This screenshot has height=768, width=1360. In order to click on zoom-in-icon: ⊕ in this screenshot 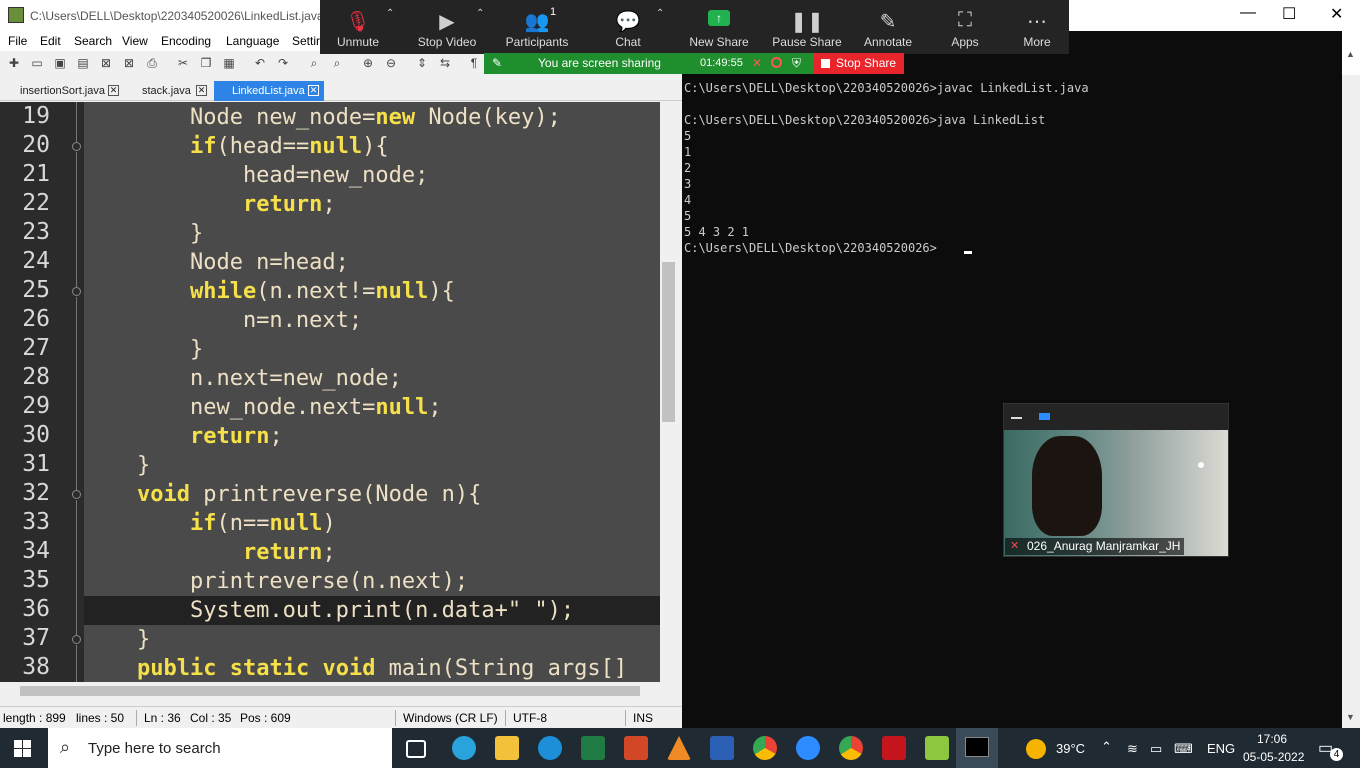, I will do `click(368, 63)`.